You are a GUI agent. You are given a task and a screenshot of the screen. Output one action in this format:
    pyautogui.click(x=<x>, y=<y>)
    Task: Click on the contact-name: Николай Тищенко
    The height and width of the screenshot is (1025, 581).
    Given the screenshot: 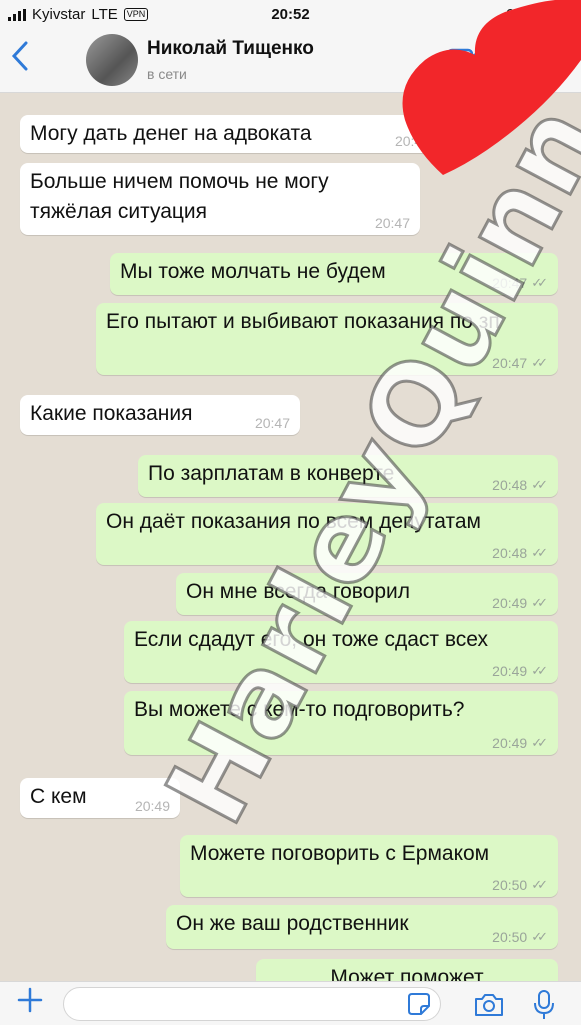 What is the action you would take?
    pyautogui.click(x=230, y=49)
    